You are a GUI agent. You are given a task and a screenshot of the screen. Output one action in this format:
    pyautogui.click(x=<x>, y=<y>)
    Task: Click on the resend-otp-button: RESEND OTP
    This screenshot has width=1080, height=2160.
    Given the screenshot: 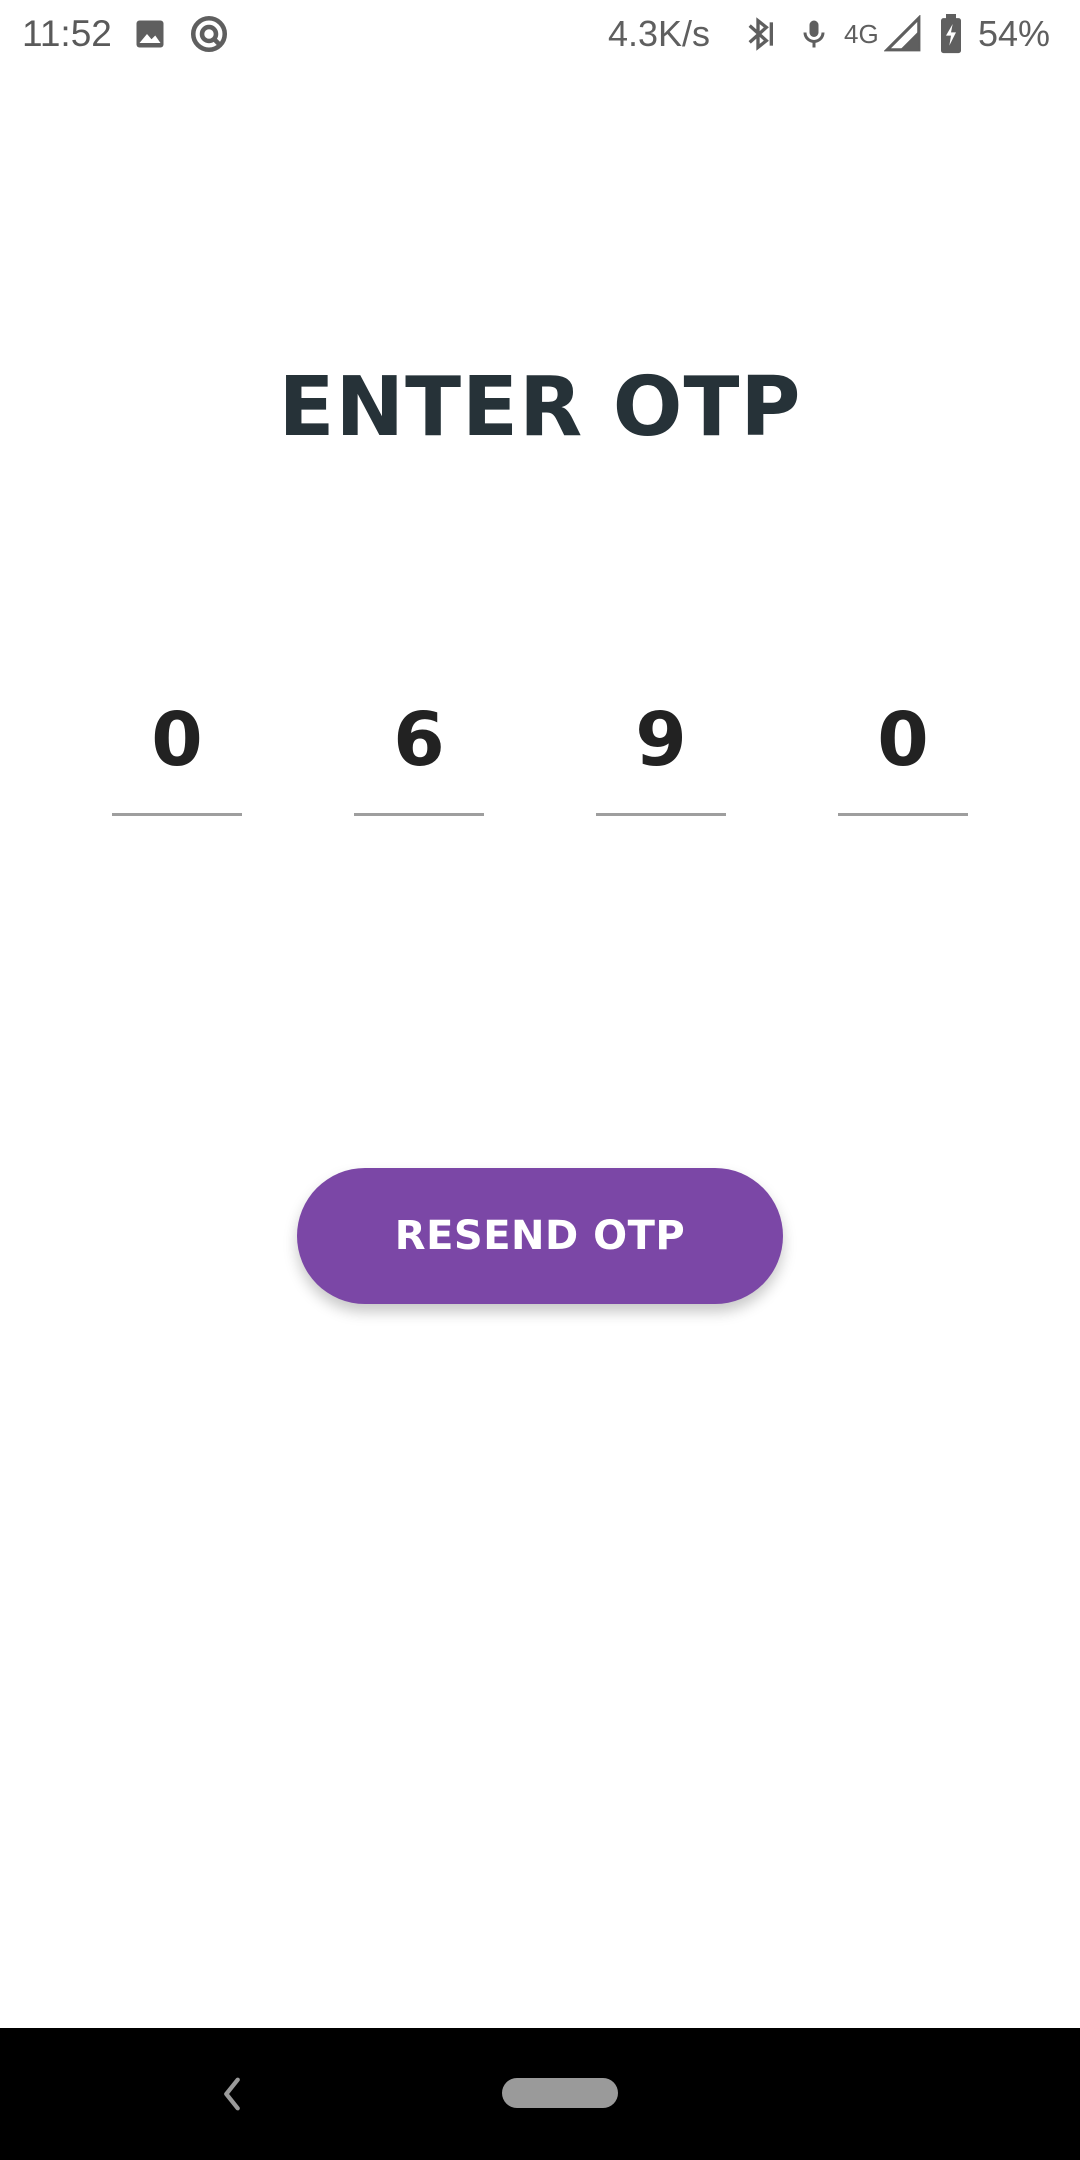 What is the action you would take?
    pyautogui.click(x=540, y=1236)
    